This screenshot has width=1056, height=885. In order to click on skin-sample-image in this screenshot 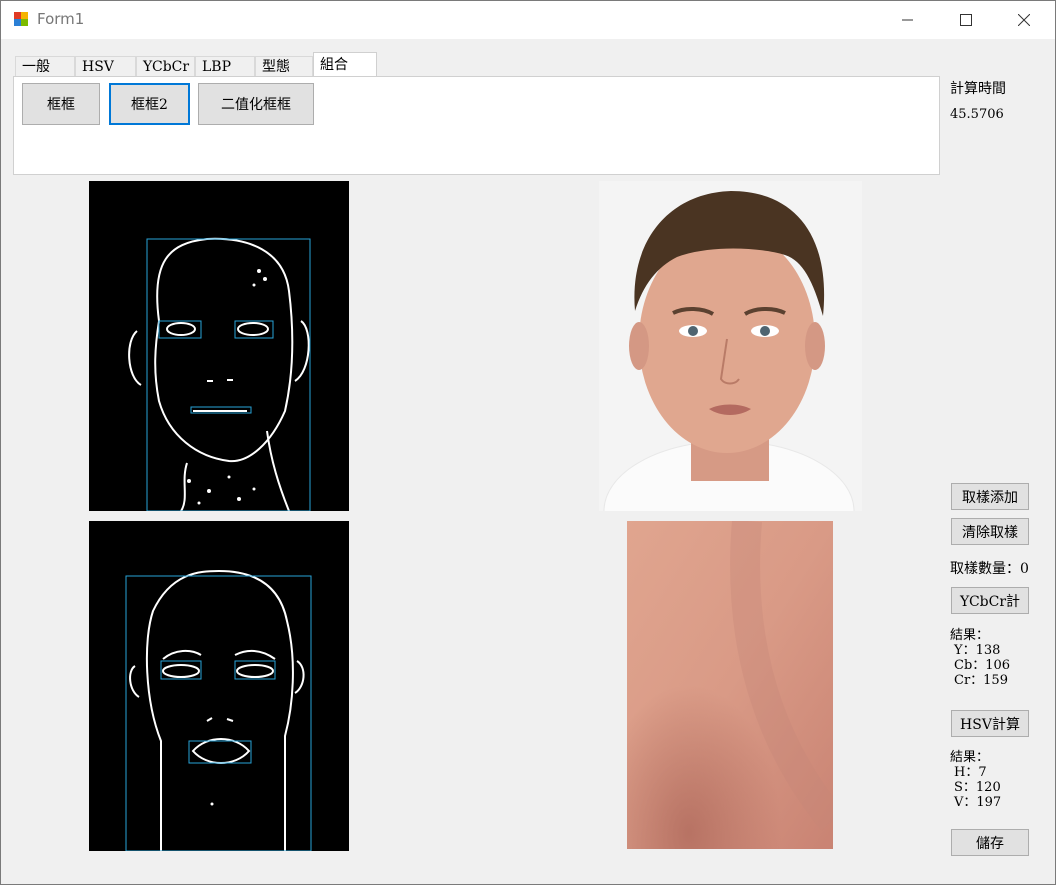, I will do `click(730, 685)`.